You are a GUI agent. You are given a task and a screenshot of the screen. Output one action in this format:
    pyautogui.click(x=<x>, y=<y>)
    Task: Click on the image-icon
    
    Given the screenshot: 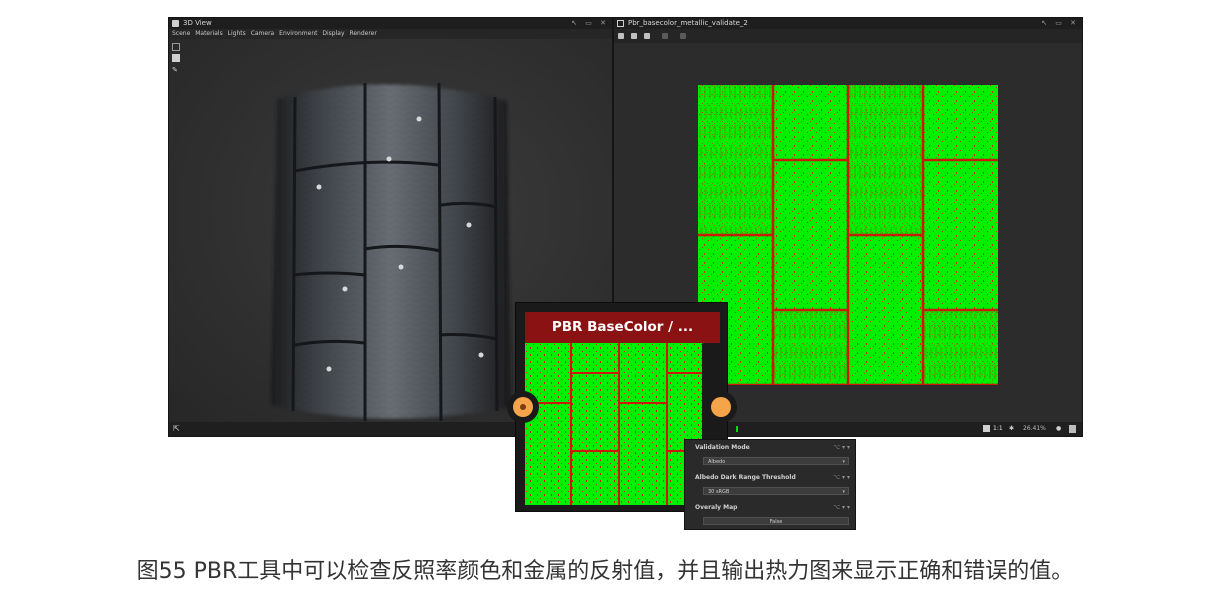 What is the action you would take?
    pyautogui.click(x=647, y=36)
    